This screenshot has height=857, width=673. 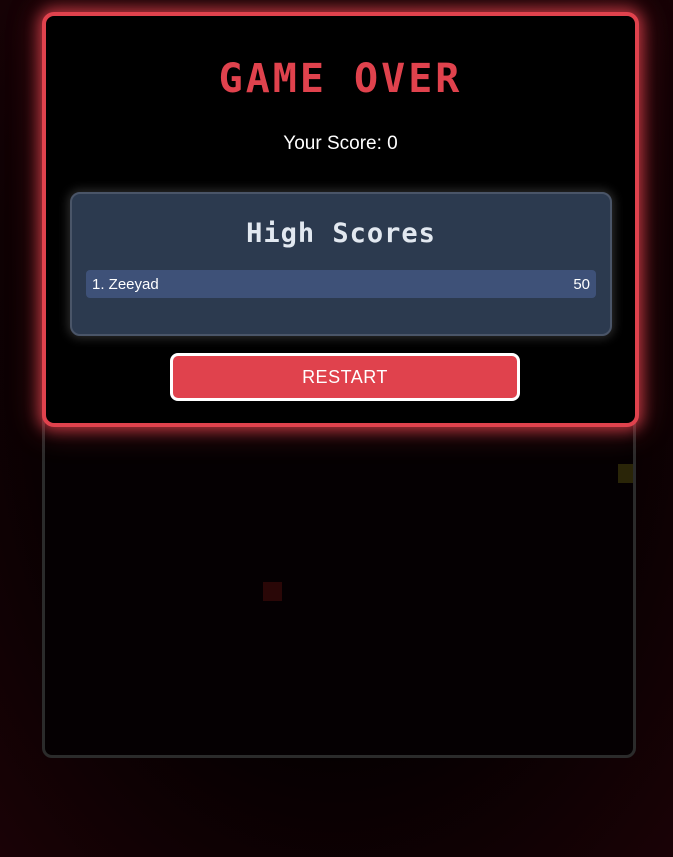 What do you see at coordinates (341, 233) in the screenshot?
I see `high-scores-title: High Scores` at bounding box center [341, 233].